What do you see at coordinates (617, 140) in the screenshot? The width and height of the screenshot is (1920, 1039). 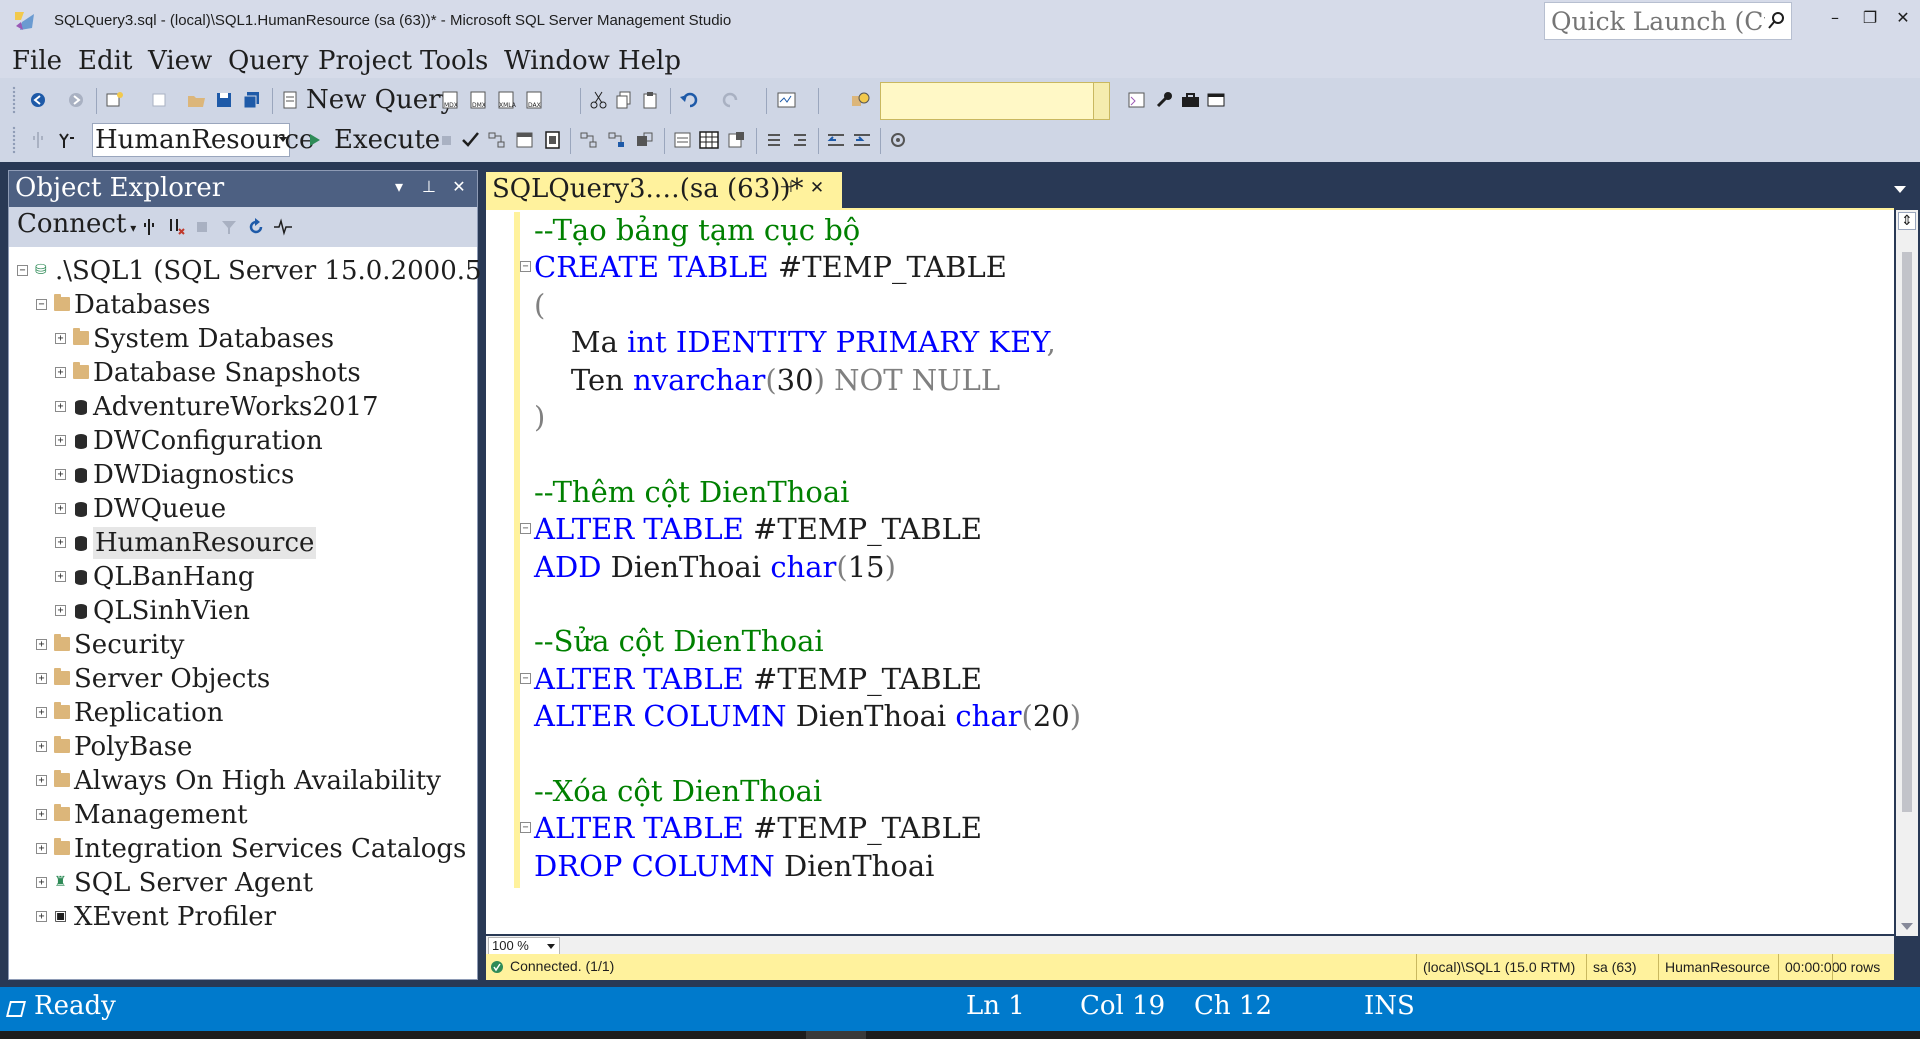 I see `include-plan-icon` at bounding box center [617, 140].